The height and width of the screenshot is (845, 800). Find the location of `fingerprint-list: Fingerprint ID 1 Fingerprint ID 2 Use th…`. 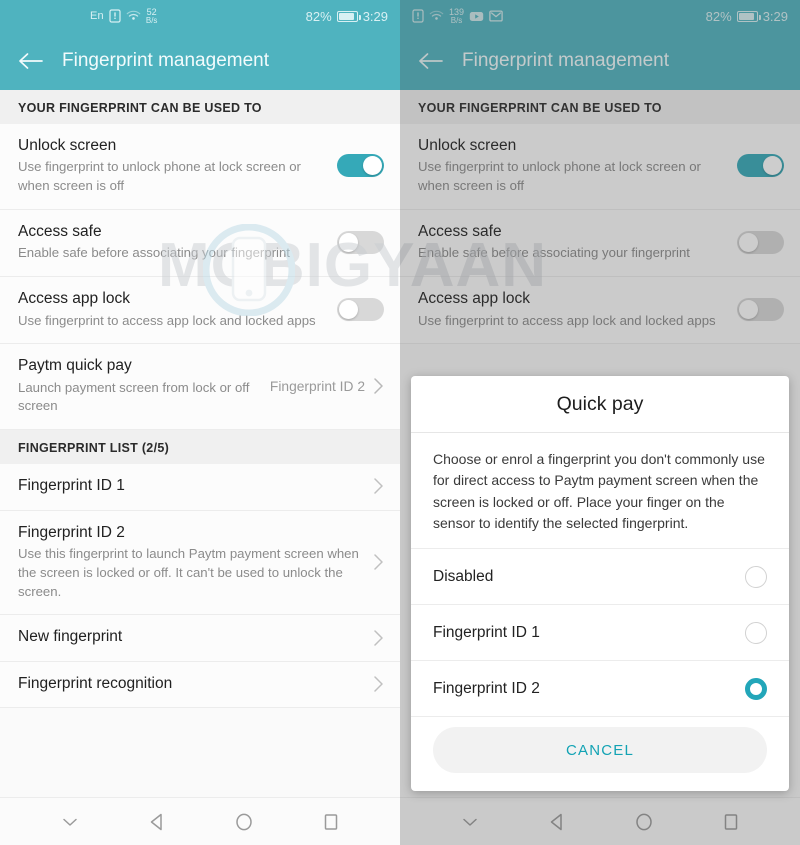

fingerprint-list: Fingerprint ID 1 Fingerprint ID 2 Use th… is located at coordinates (200, 586).